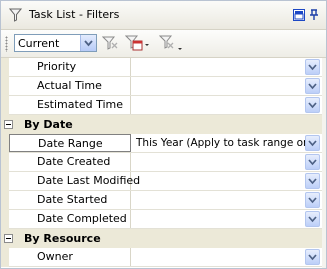 This screenshot has width=327, height=269. What do you see at coordinates (137, 44) in the screenshot?
I see `date-filter-icon` at bounding box center [137, 44].